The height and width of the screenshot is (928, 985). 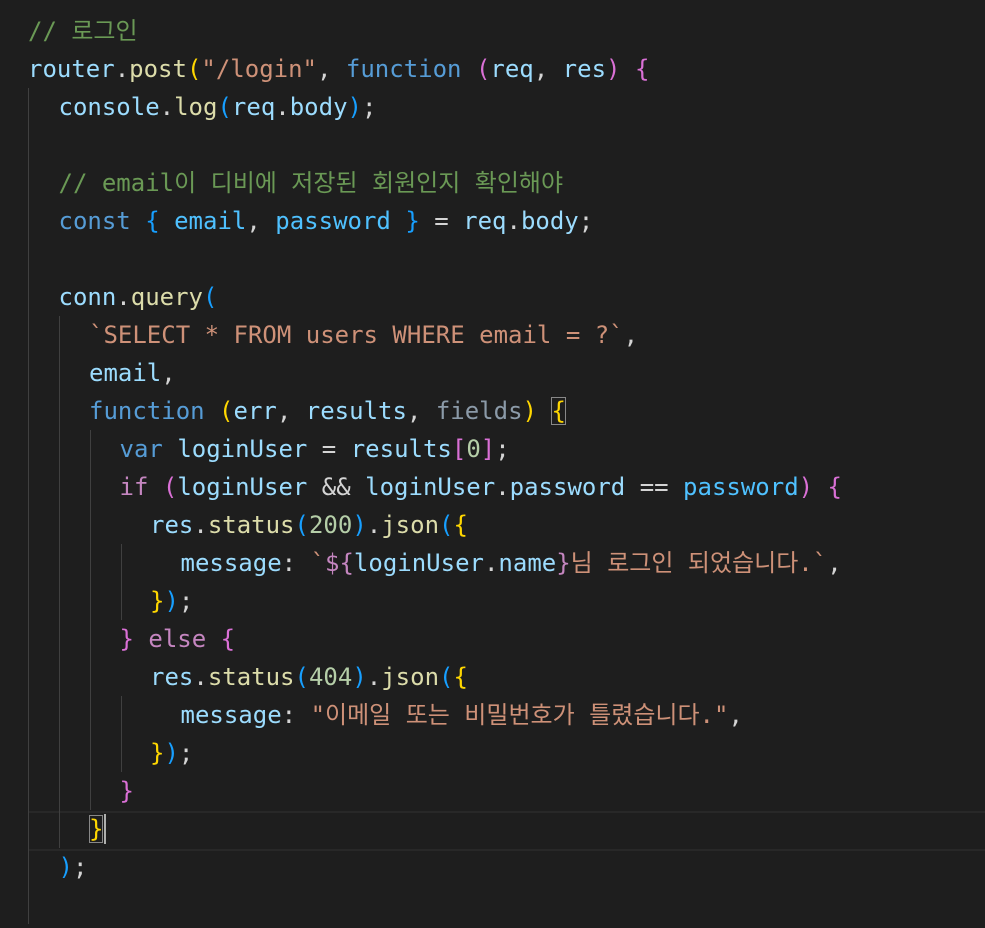 What do you see at coordinates (94, 221) in the screenshot?
I see `code-token: const` at bounding box center [94, 221].